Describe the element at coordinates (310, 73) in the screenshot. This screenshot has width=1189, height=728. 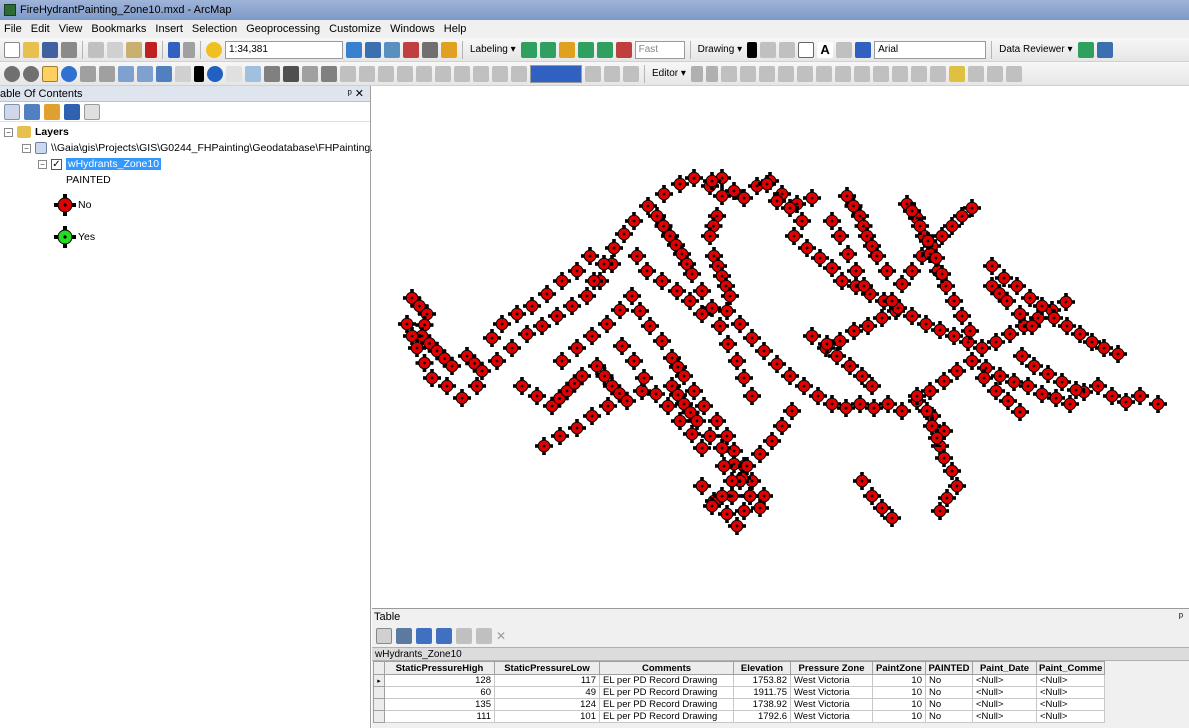
I see `find-route-icon` at that location.